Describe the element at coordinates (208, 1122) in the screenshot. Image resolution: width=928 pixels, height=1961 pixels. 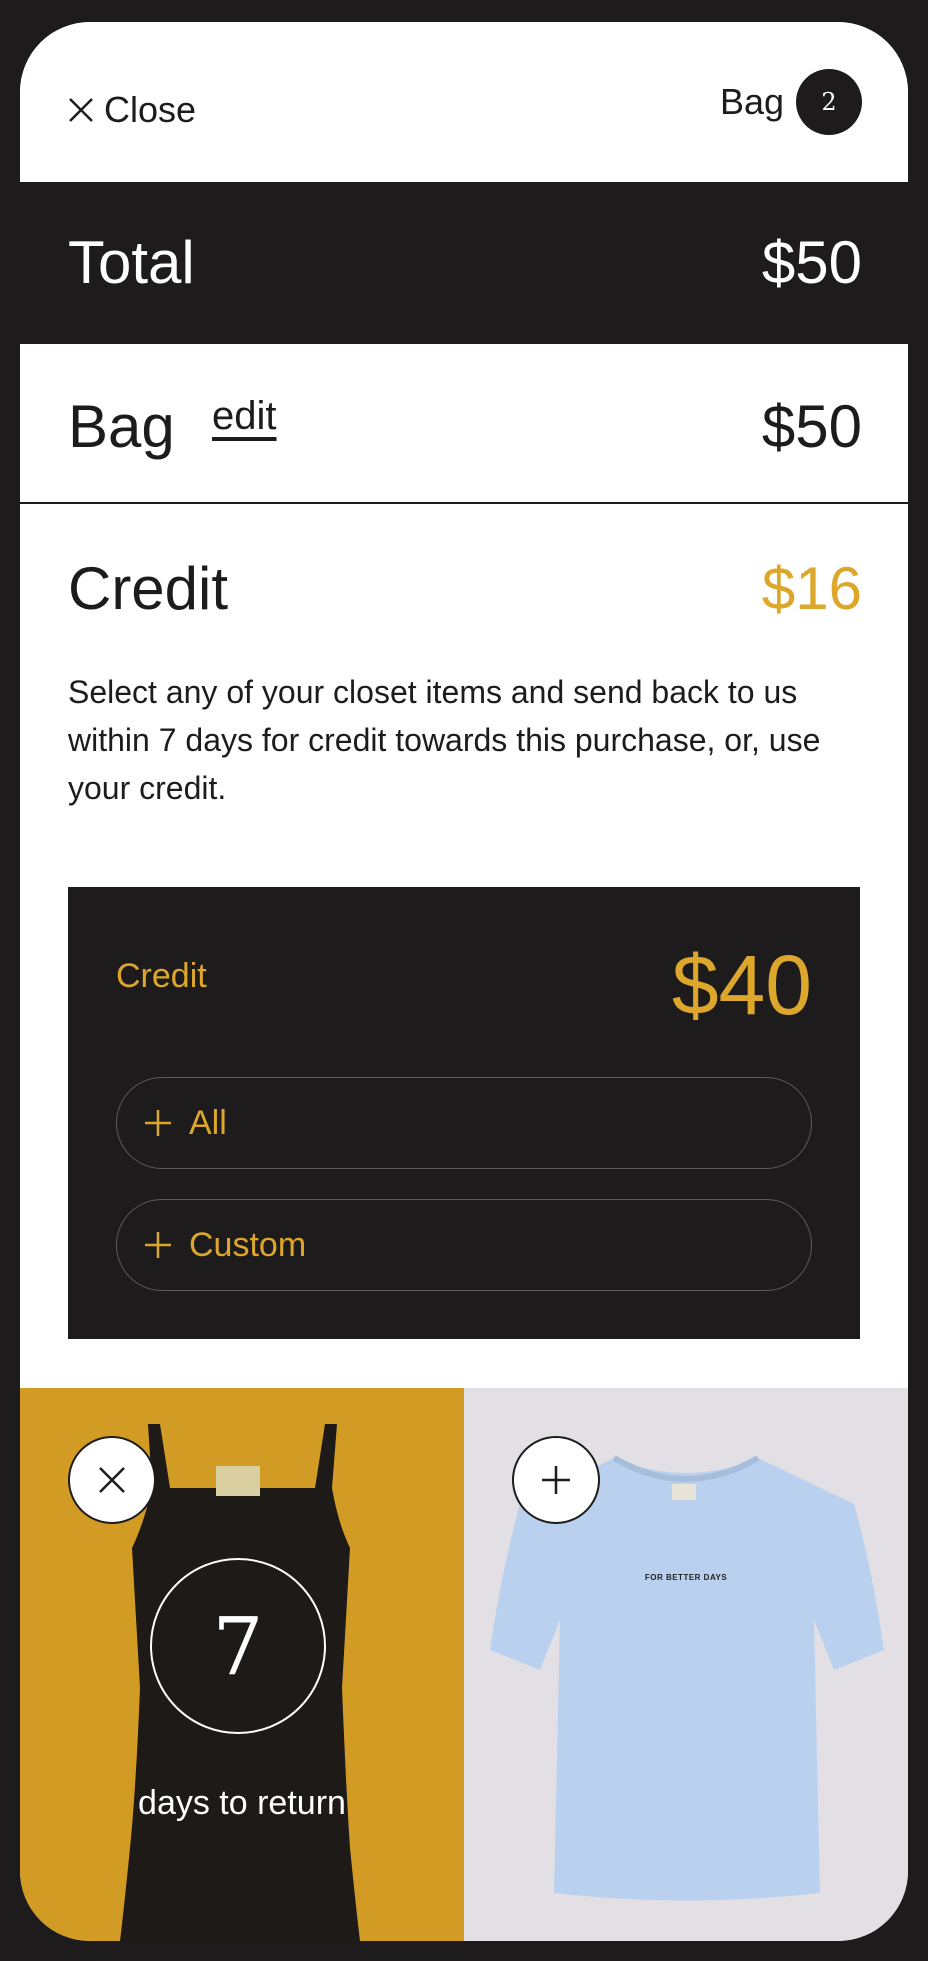
I see `add-all-label: All` at that location.